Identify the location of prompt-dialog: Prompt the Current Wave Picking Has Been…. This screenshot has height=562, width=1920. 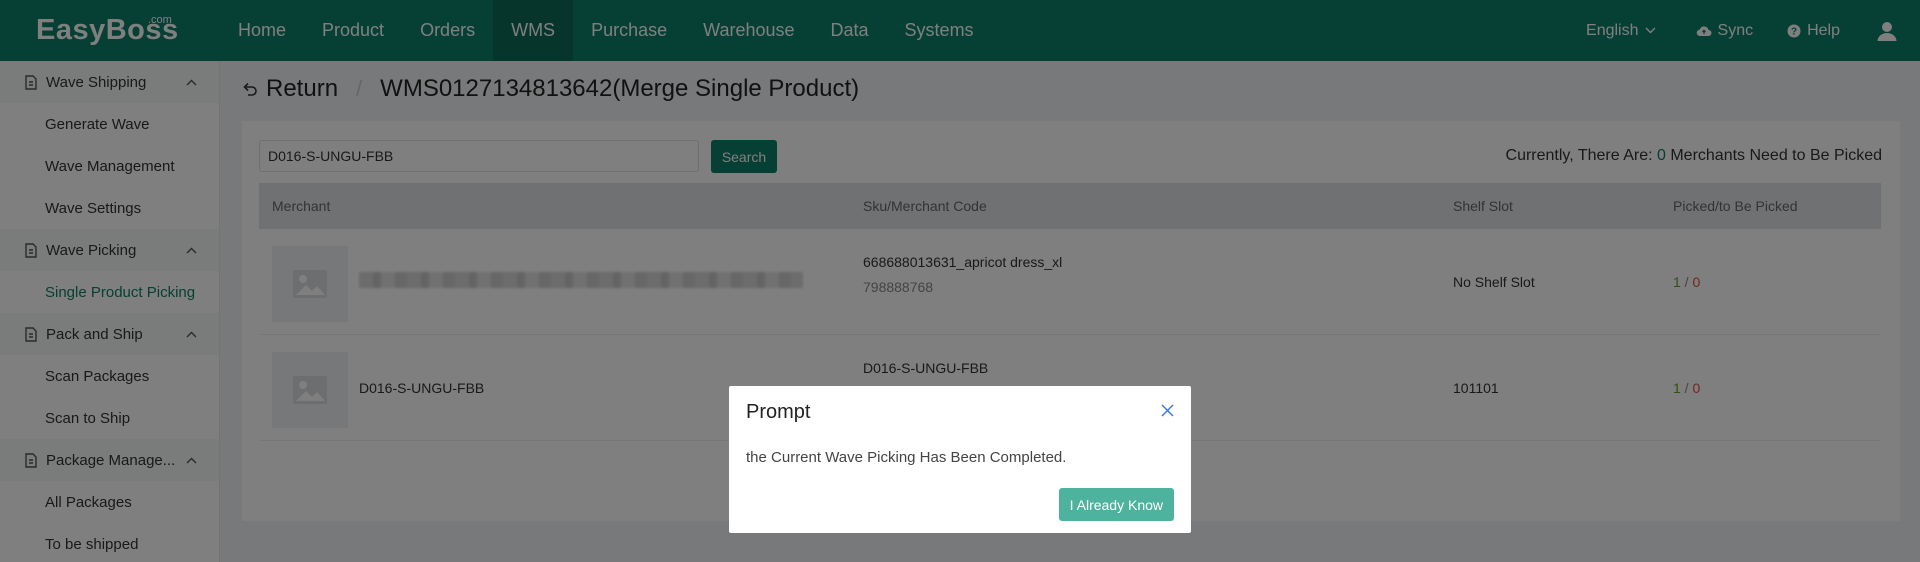
(960, 459).